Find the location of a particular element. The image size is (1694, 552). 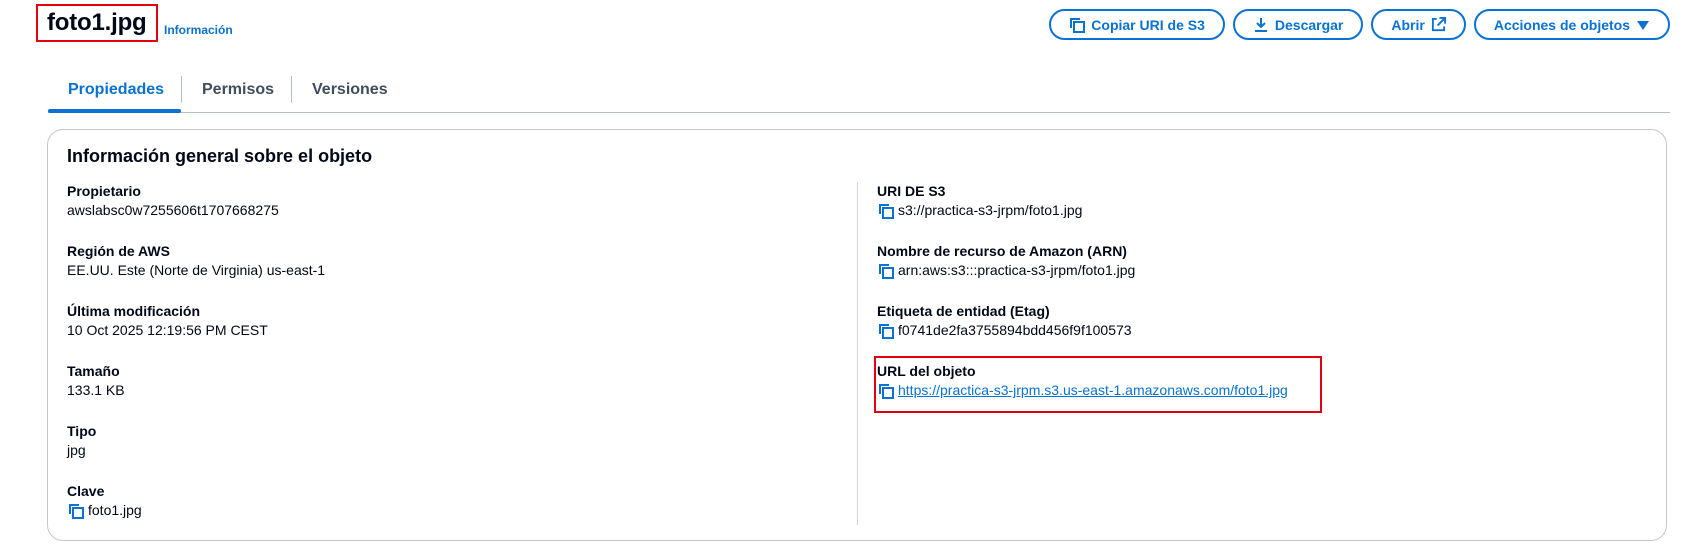

field-label: Clave is located at coordinates (86, 491).